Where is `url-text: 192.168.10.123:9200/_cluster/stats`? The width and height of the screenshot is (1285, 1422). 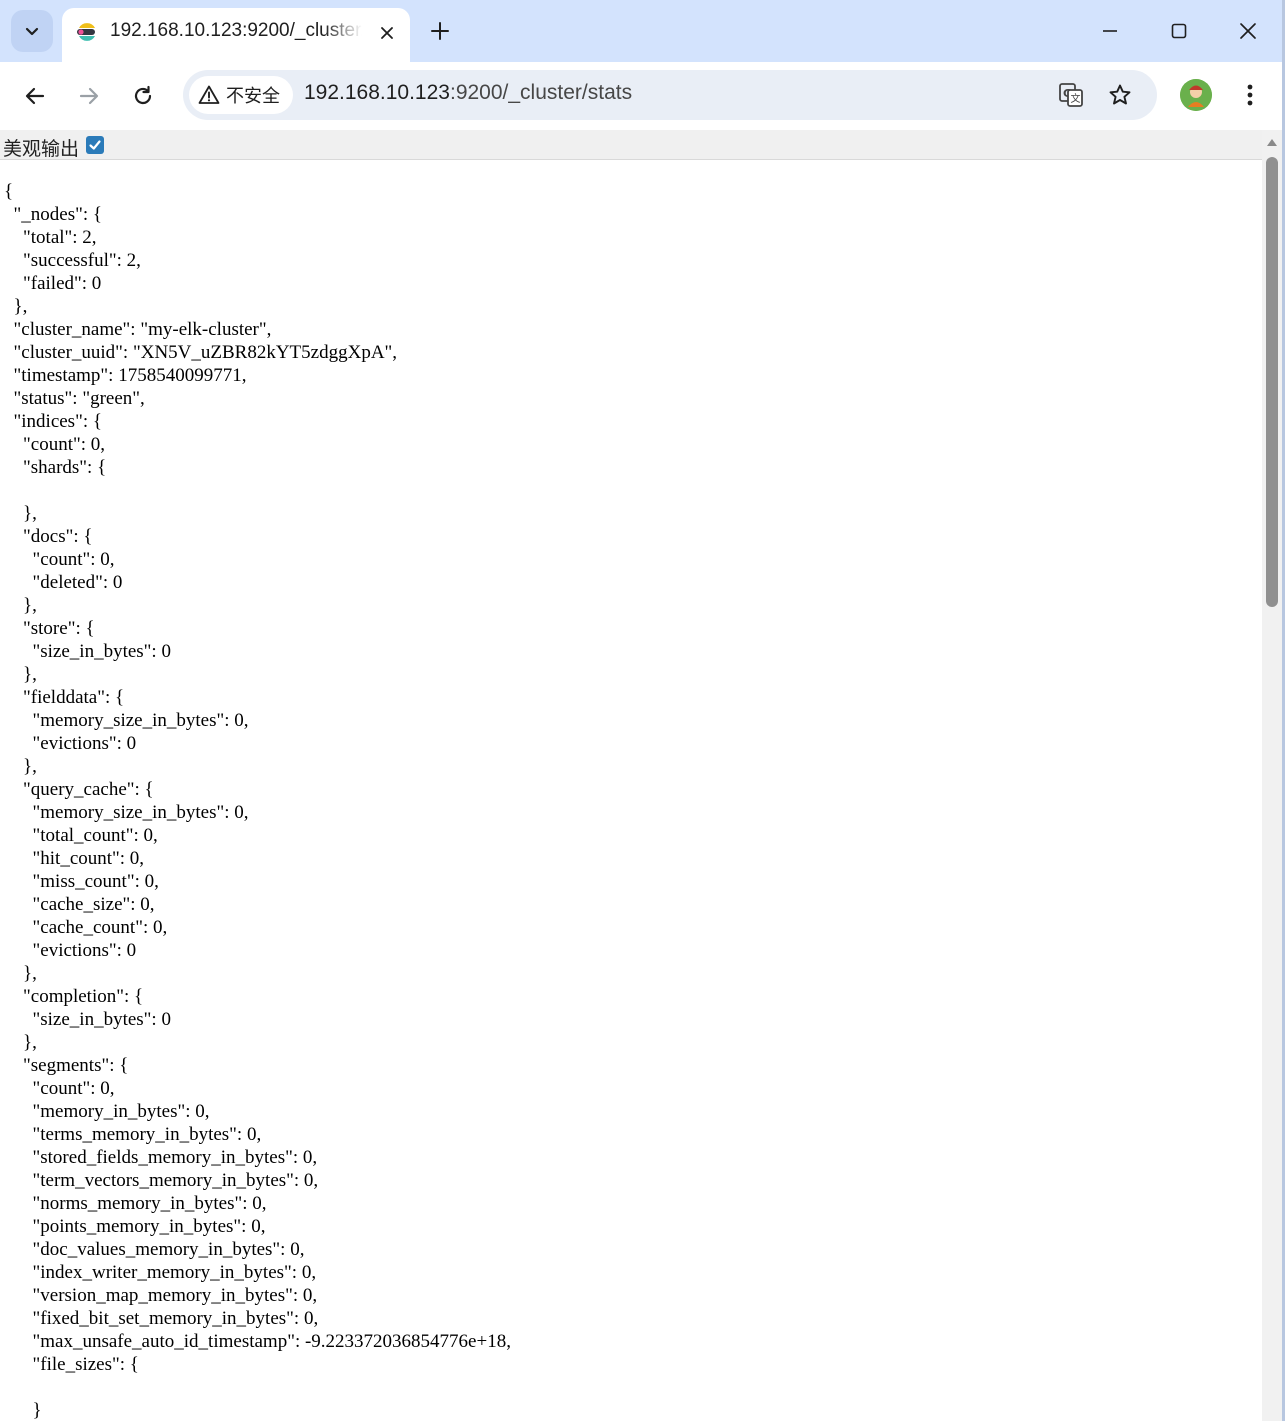
url-text: 192.168.10.123:9200/_cluster/stats is located at coordinates (468, 93).